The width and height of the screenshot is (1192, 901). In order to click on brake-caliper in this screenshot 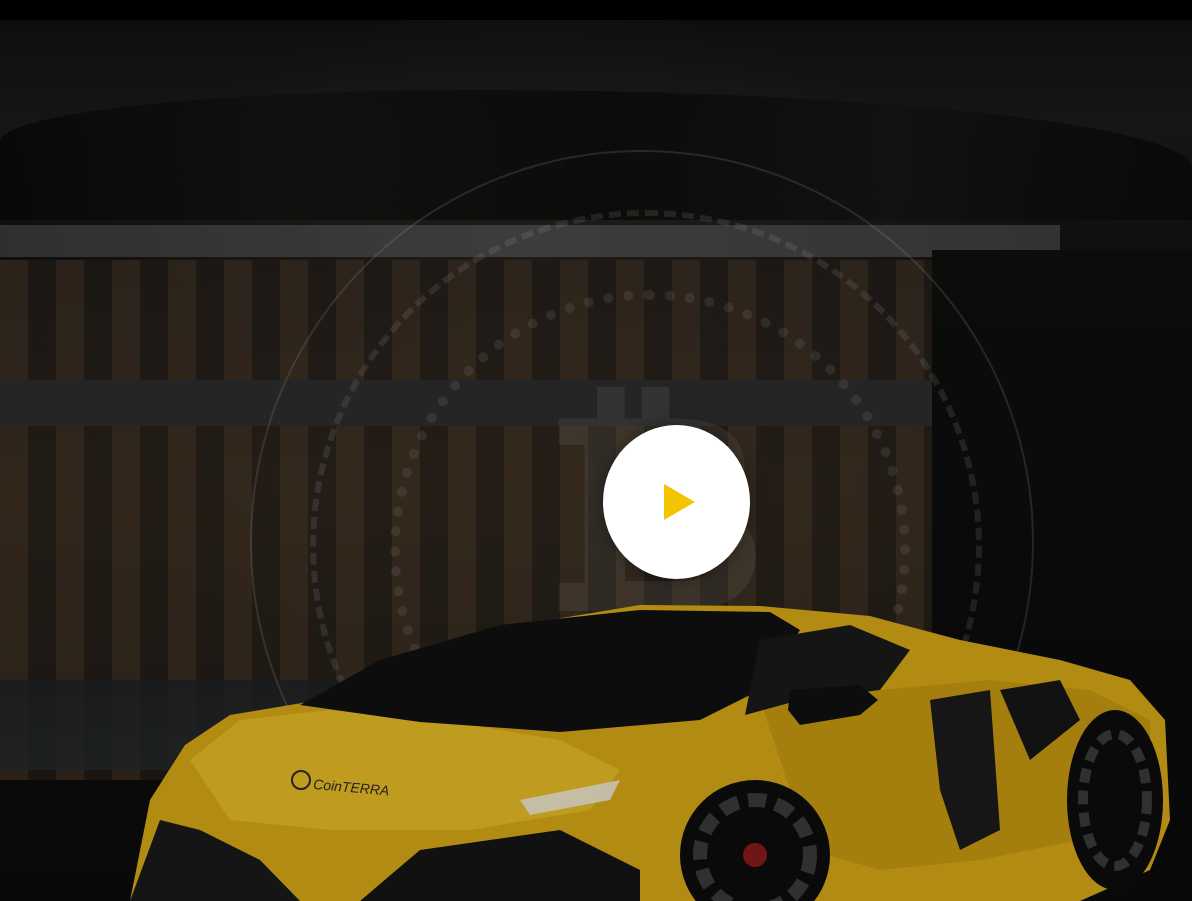, I will do `click(755, 855)`.